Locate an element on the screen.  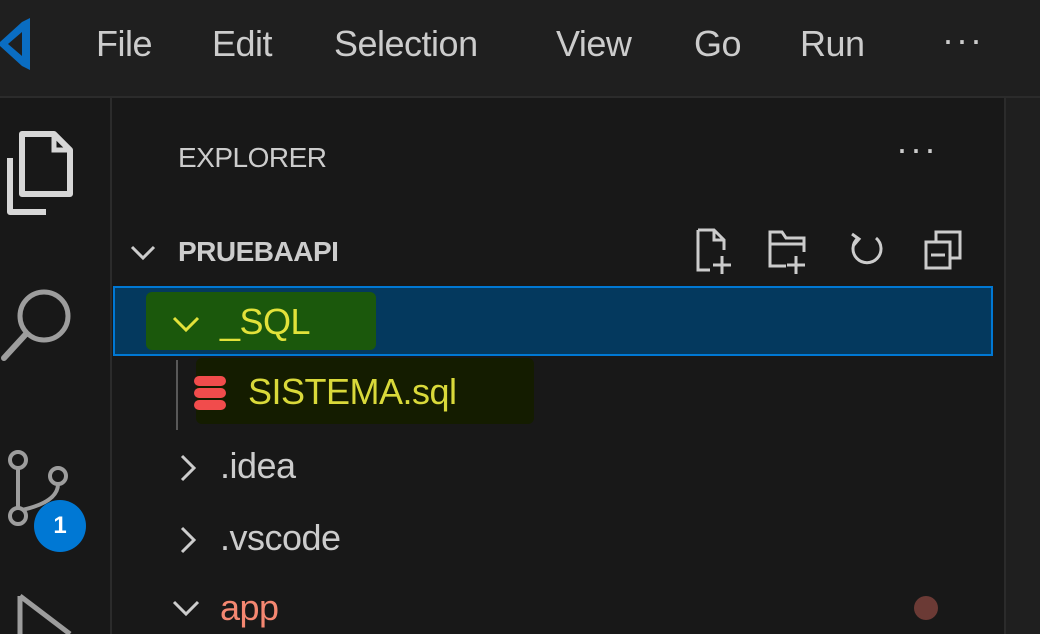
folder-label-idea: .idea is located at coordinates (258, 466).